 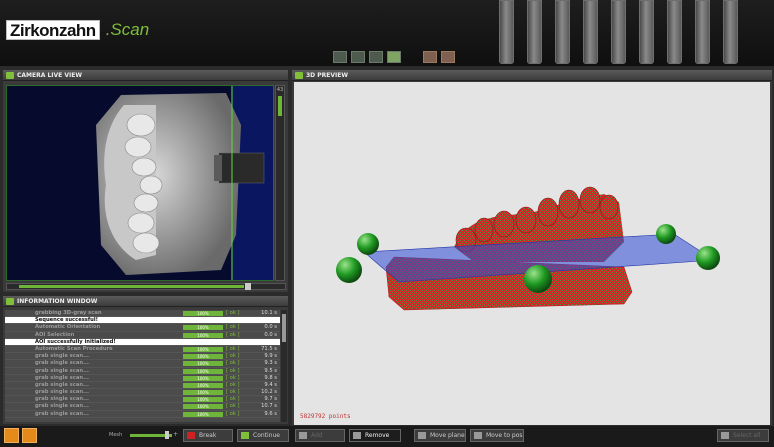 I want to click on tool-orange-1-icon, so click(x=430, y=57).